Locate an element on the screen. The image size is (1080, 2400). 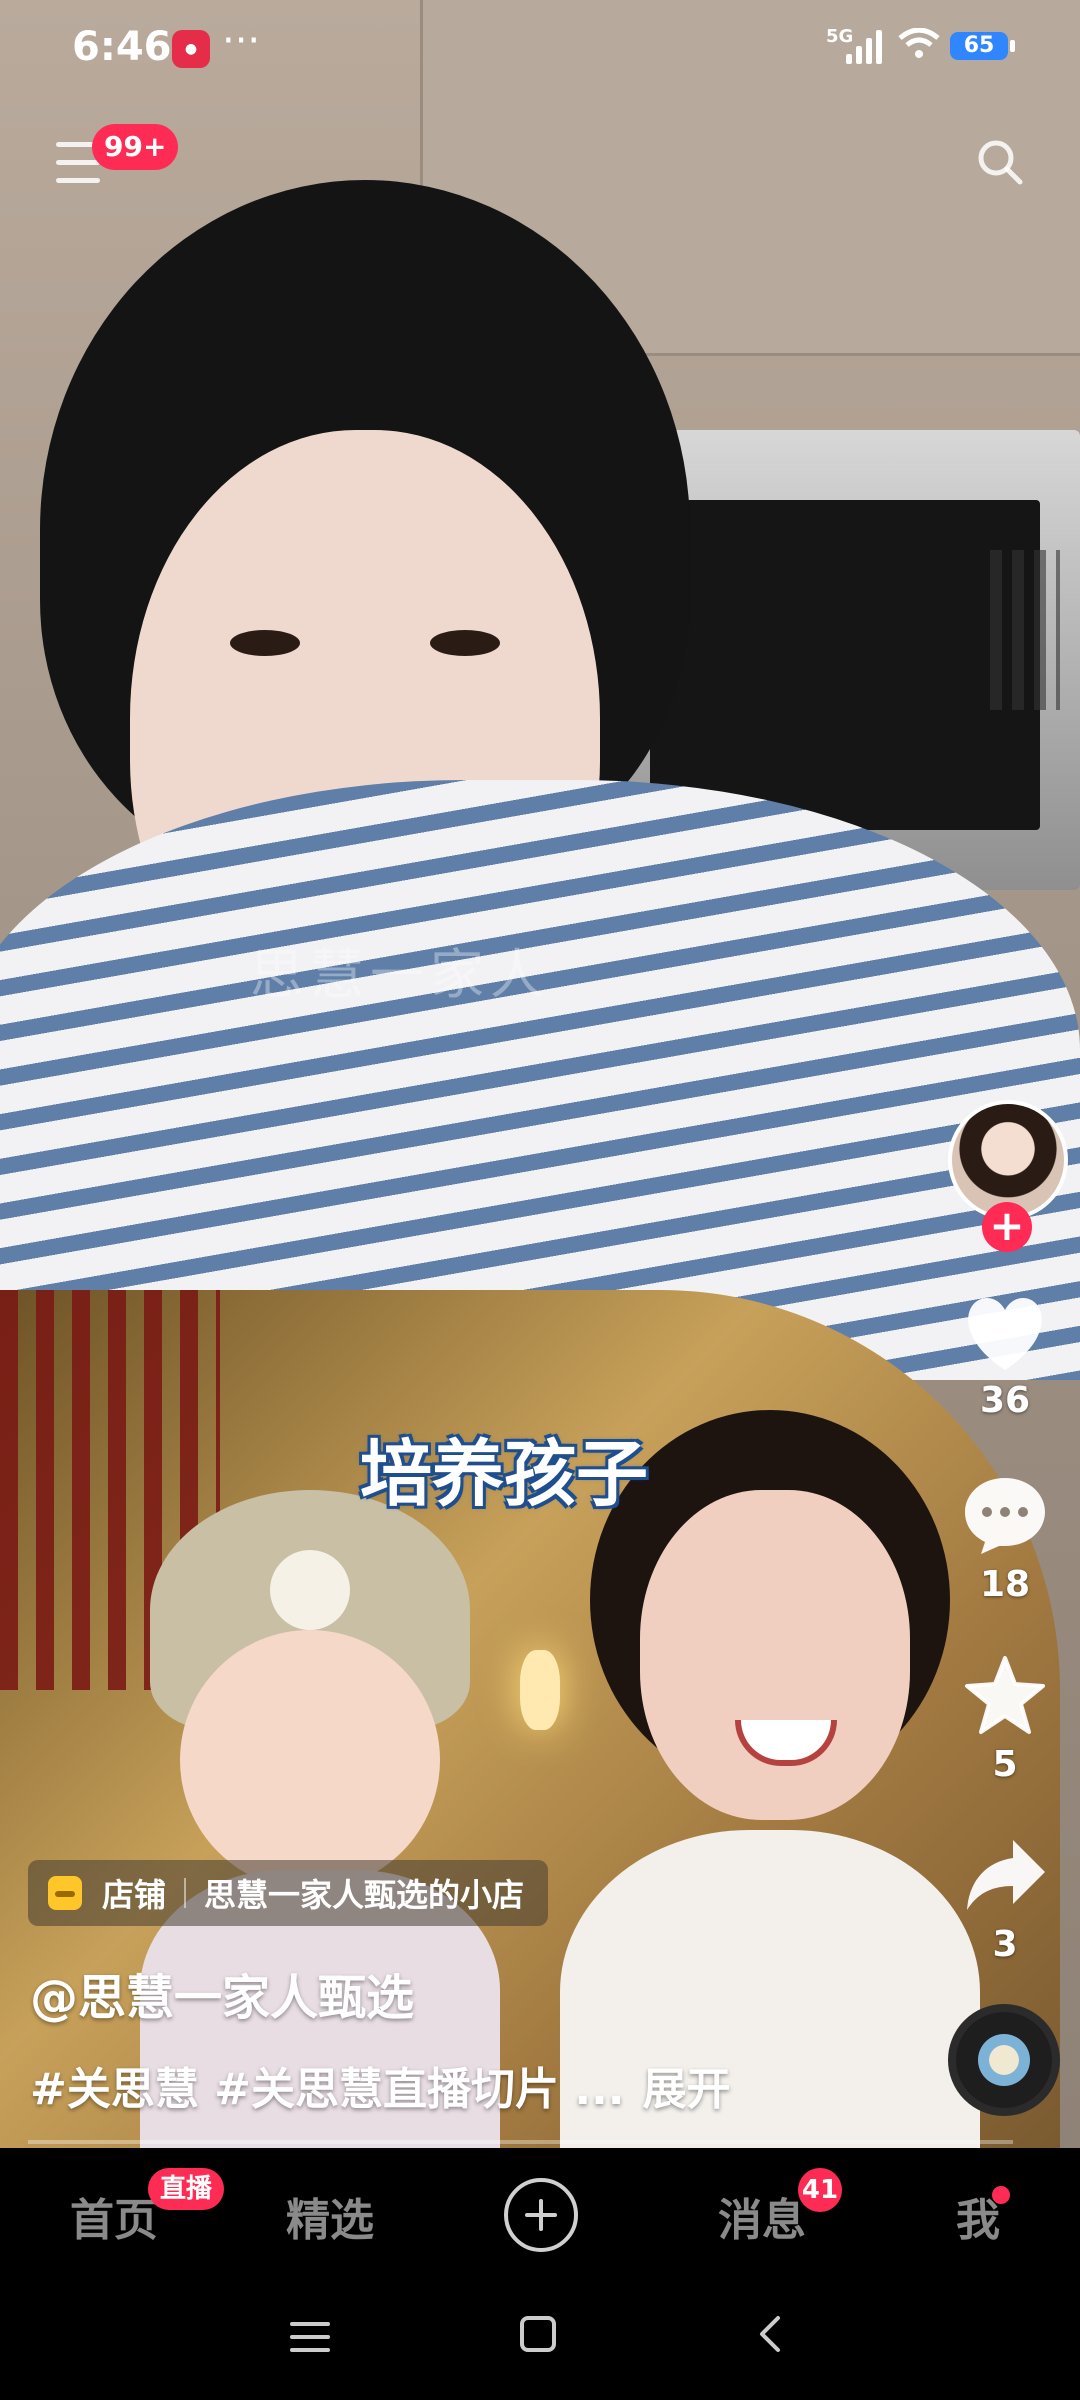
shop-name: 思慧一家人甄选的小店 is located at coordinates (364, 1895).